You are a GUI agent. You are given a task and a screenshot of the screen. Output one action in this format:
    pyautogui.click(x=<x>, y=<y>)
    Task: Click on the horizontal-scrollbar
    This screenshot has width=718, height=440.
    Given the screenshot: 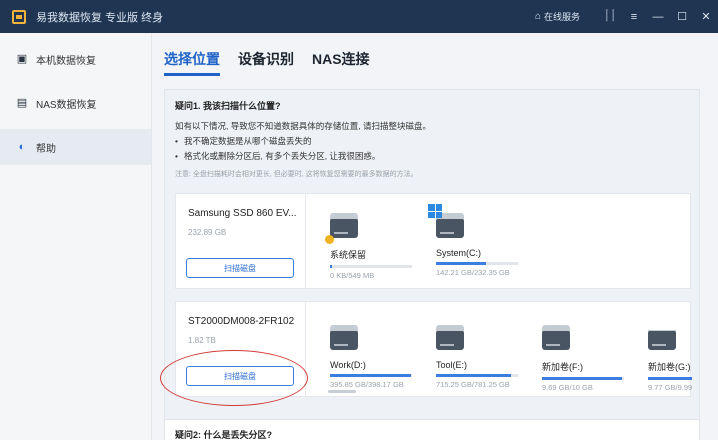 What is the action you would take?
    pyautogui.click(x=342, y=391)
    